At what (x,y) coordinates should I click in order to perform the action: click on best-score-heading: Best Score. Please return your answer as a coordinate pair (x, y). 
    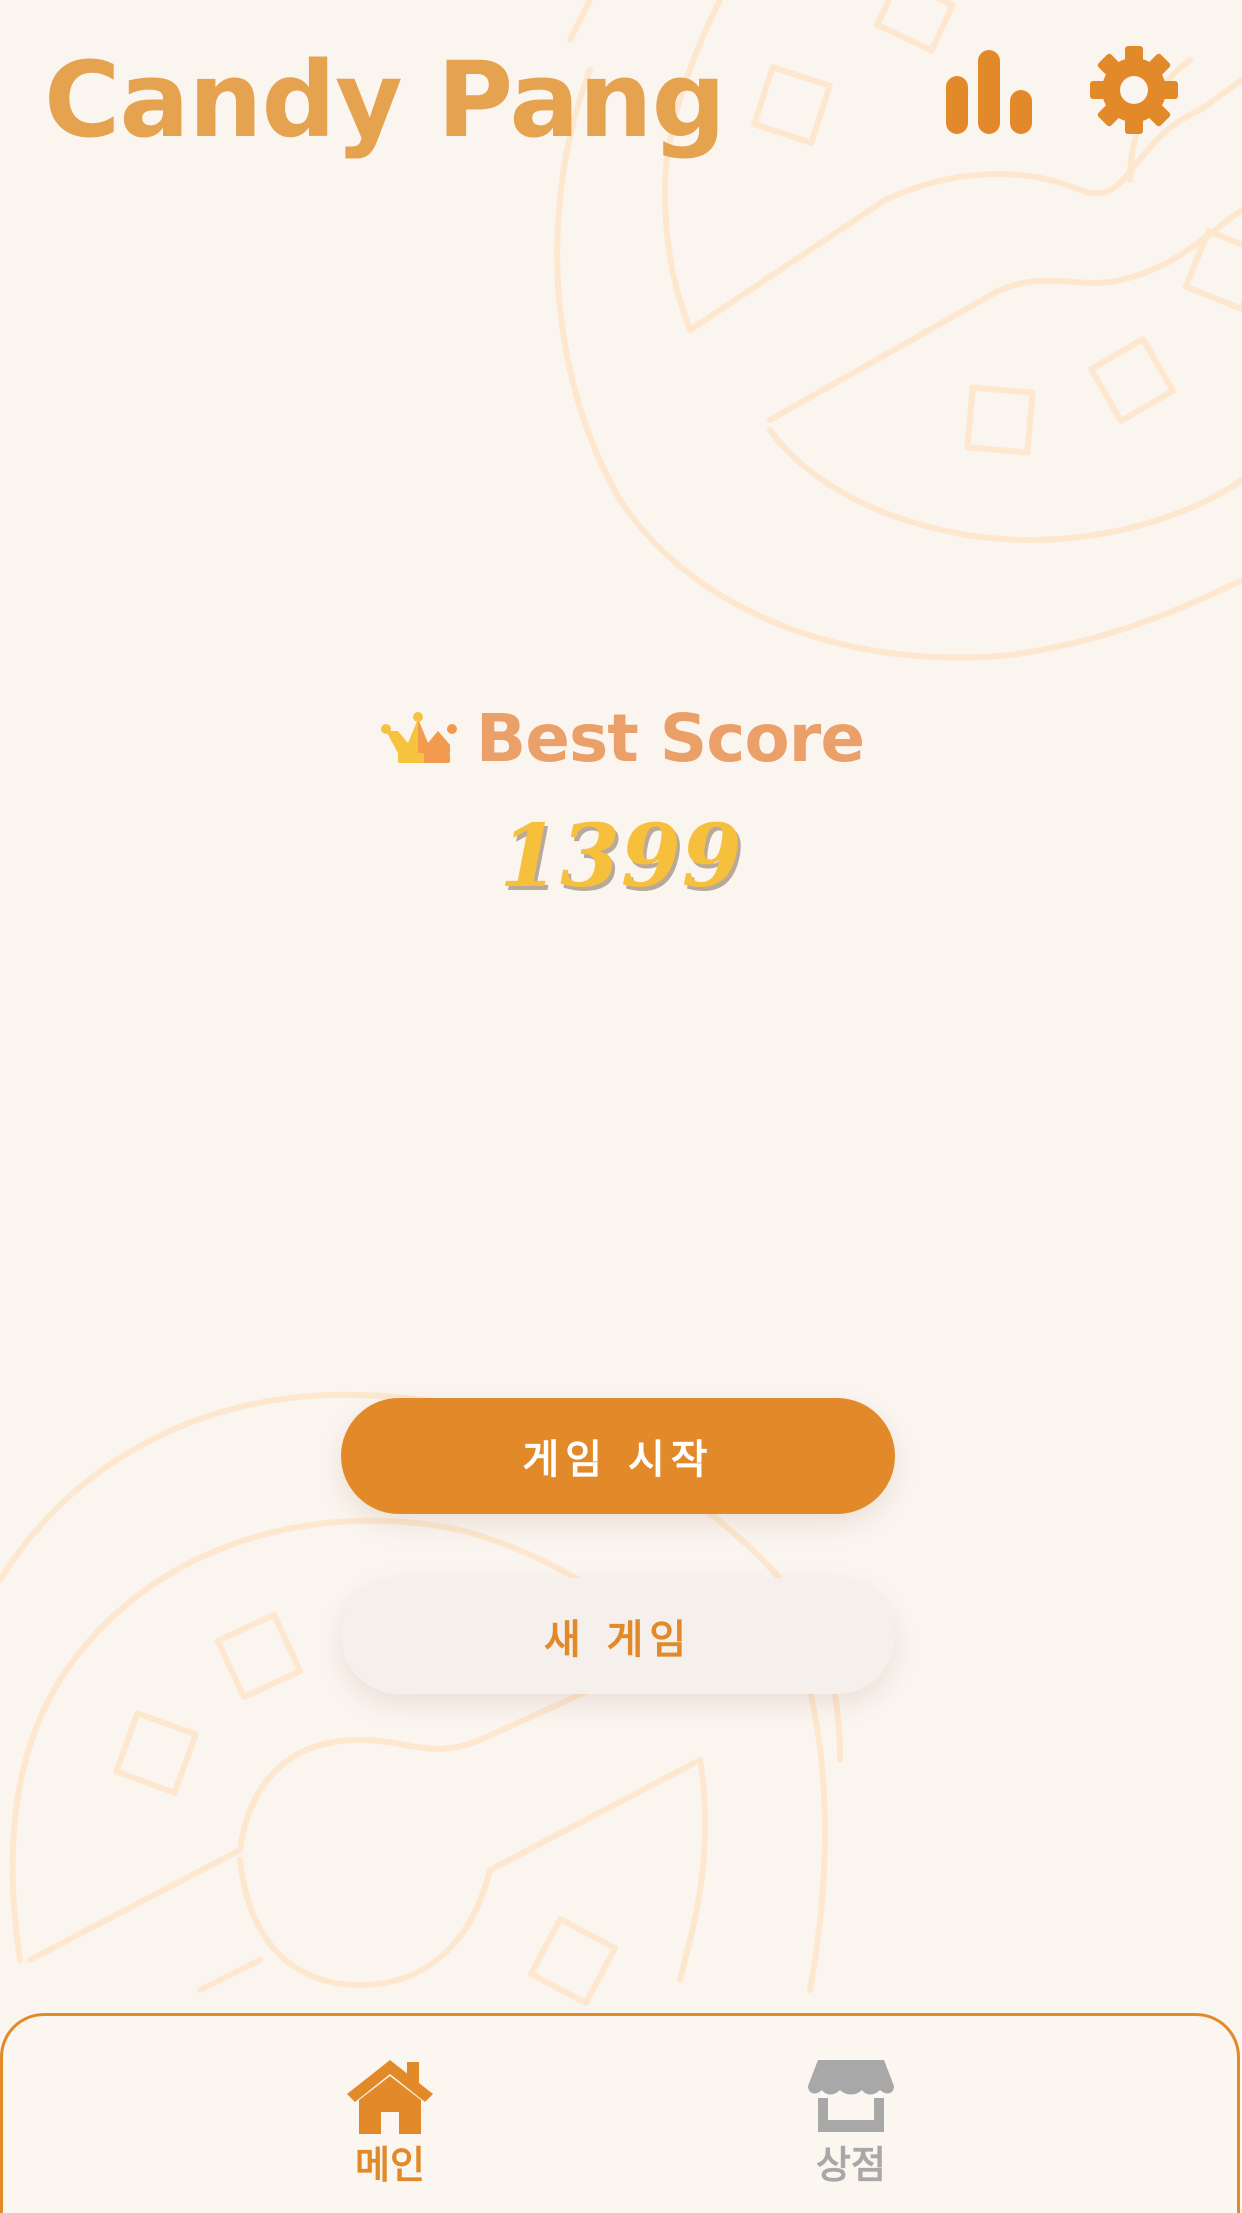
    Looking at the image, I should click on (621, 738).